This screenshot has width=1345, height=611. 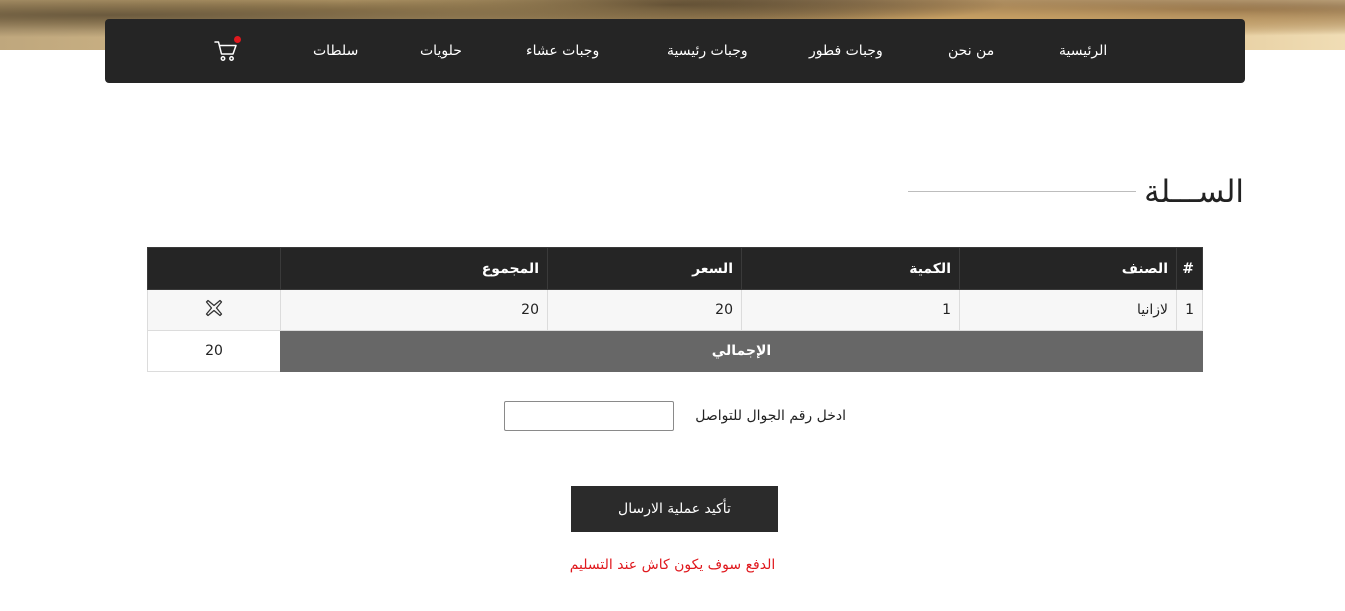 What do you see at coordinates (677, 416) in the screenshot?
I see `phone-field-group: ادخل رقم الجوال للتواصل` at bounding box center [677, 416].